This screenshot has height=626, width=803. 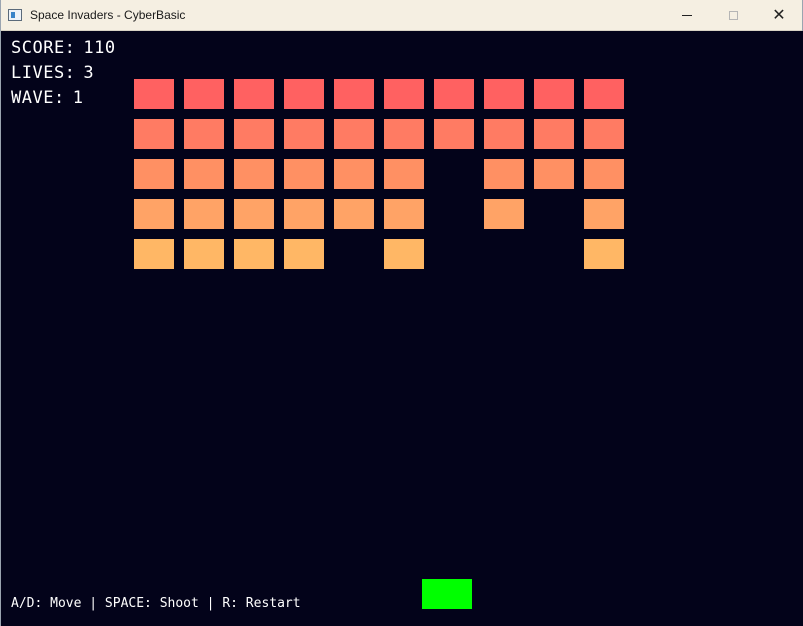 I want to click on minimize-button, so click(x=687, y=15).